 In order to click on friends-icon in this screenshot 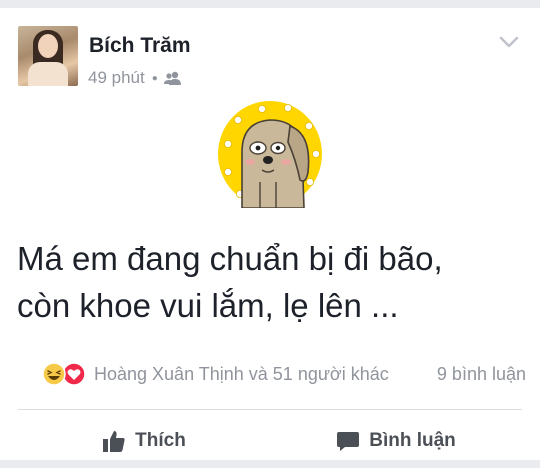, I will do `click(172, 78)`.